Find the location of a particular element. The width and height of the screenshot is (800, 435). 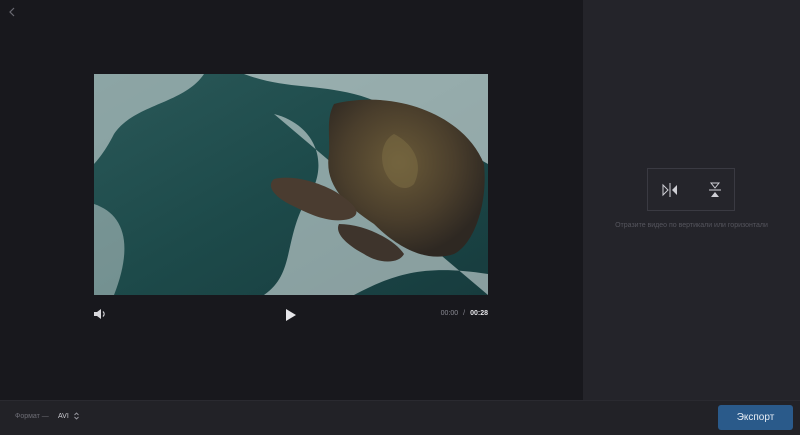

updown-chevron-icon is located at coordinates (76, 416).